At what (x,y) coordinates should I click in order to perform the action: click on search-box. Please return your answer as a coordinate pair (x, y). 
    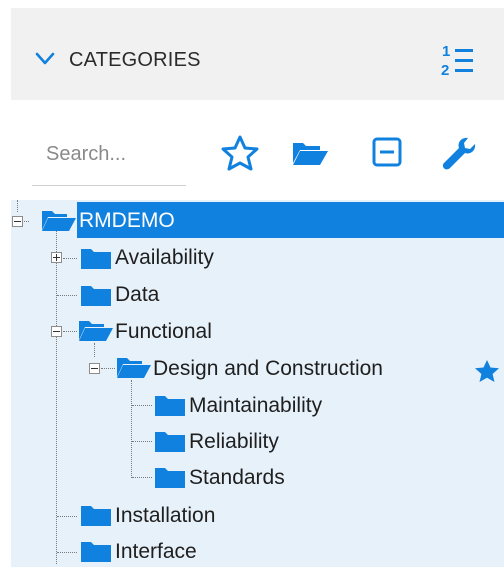
    Looking at the image, I should click on (109, 160).